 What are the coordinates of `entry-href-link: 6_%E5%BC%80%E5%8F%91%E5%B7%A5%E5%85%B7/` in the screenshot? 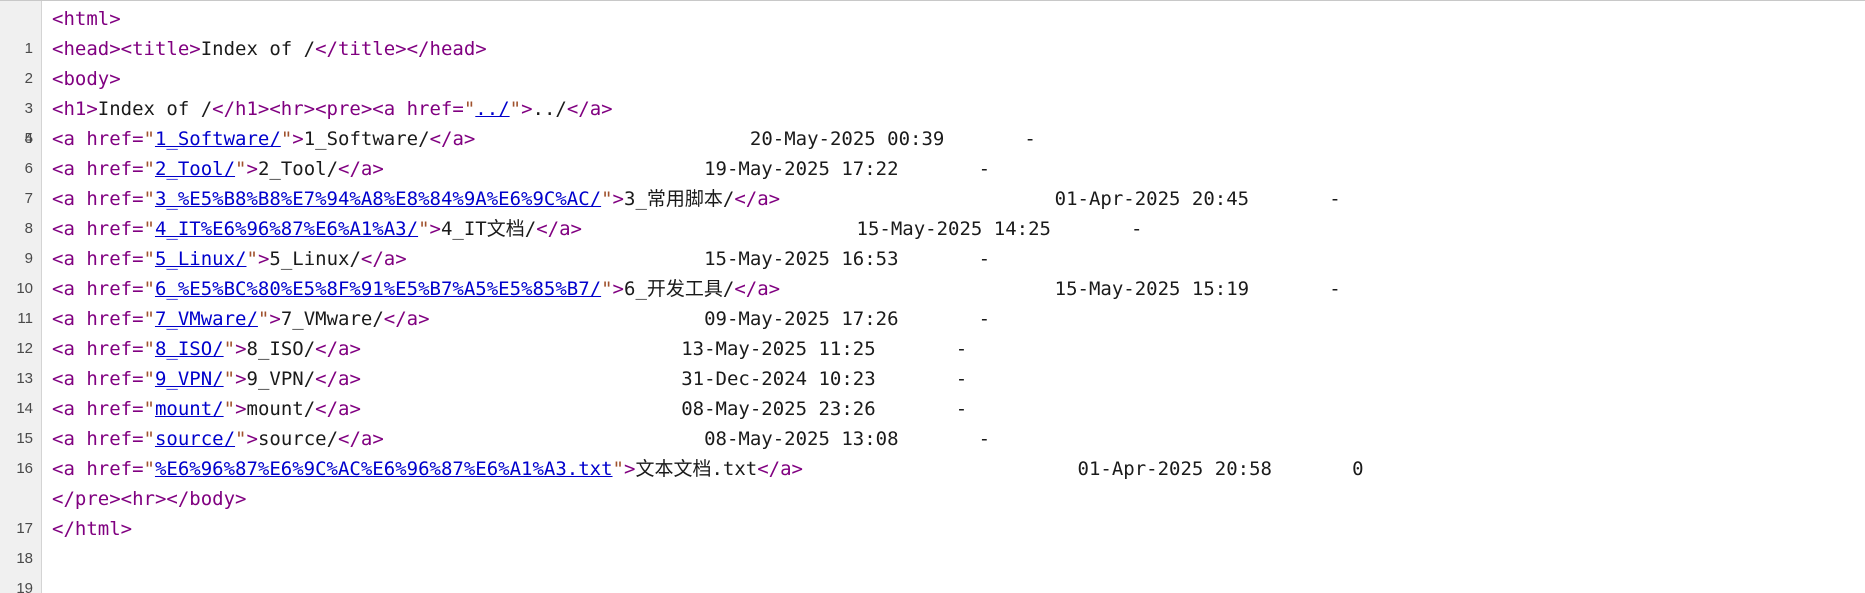 It's located at (378, 289).